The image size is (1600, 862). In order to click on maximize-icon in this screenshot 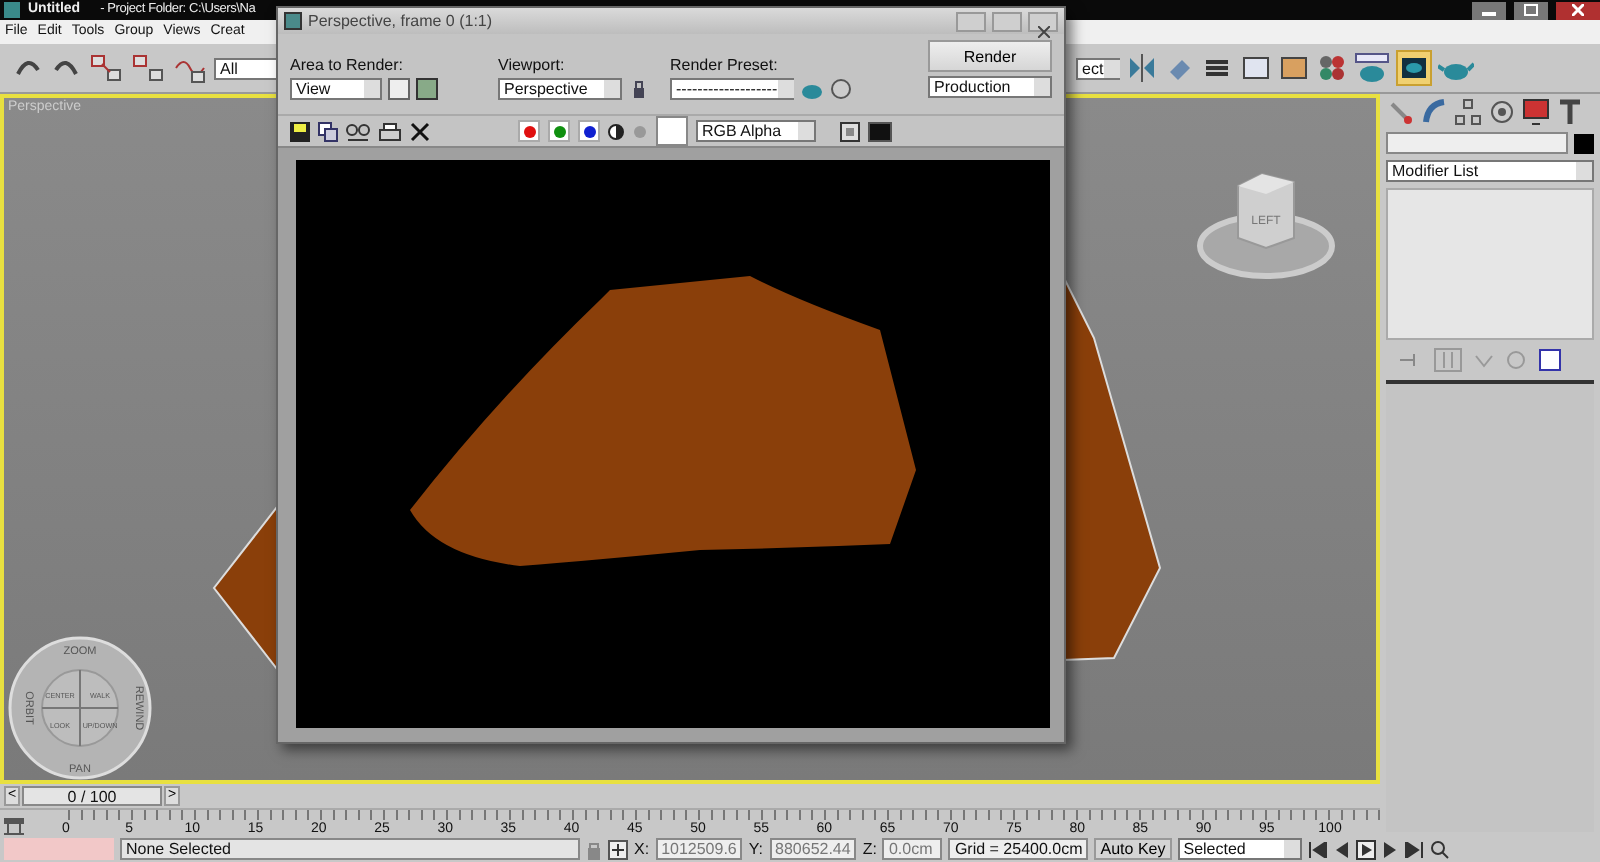, I will do `click(1531, 10)`.